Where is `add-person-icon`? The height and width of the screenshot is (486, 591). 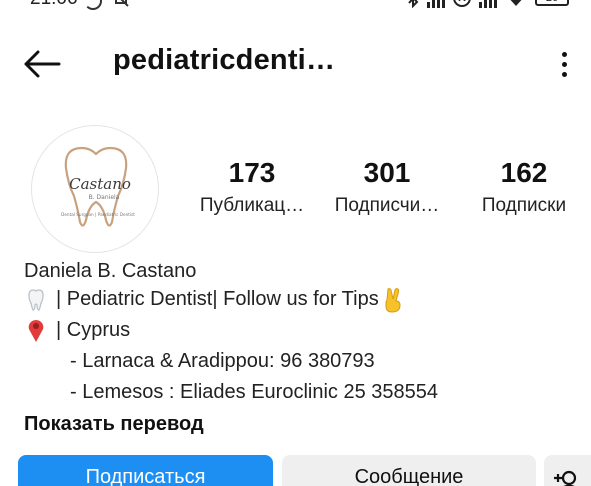 add-person-icon is located at coordinates (565, 478).